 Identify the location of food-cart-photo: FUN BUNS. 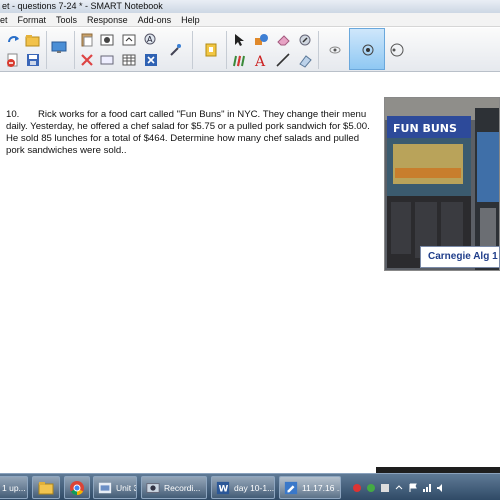
(442, 184).